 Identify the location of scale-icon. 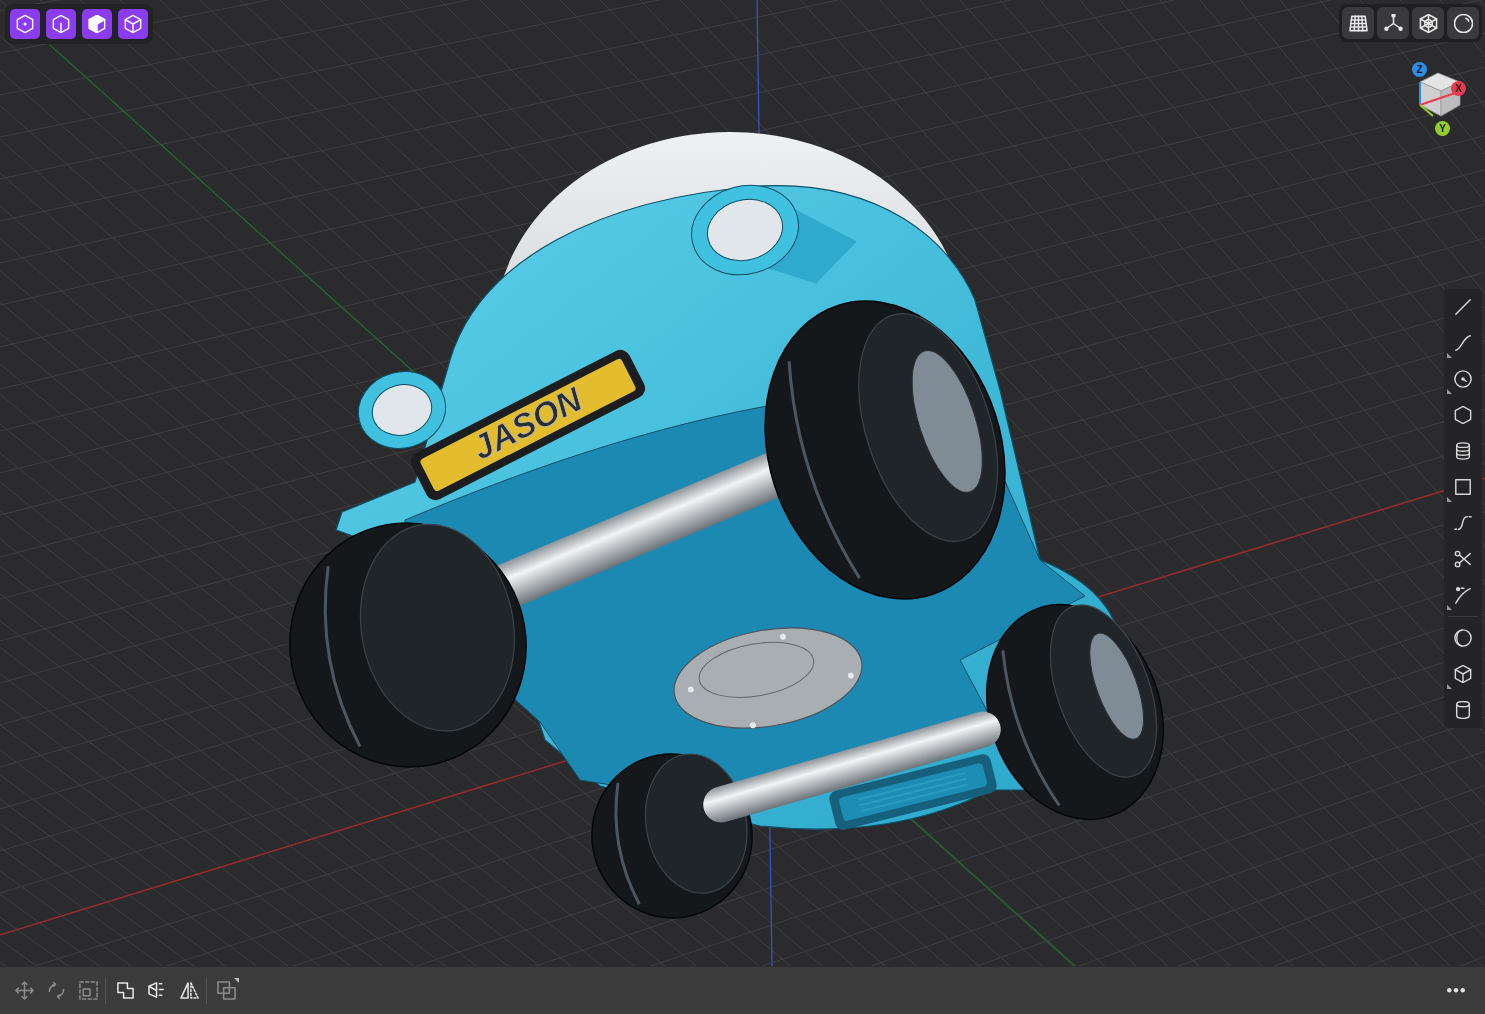
(88, 990).